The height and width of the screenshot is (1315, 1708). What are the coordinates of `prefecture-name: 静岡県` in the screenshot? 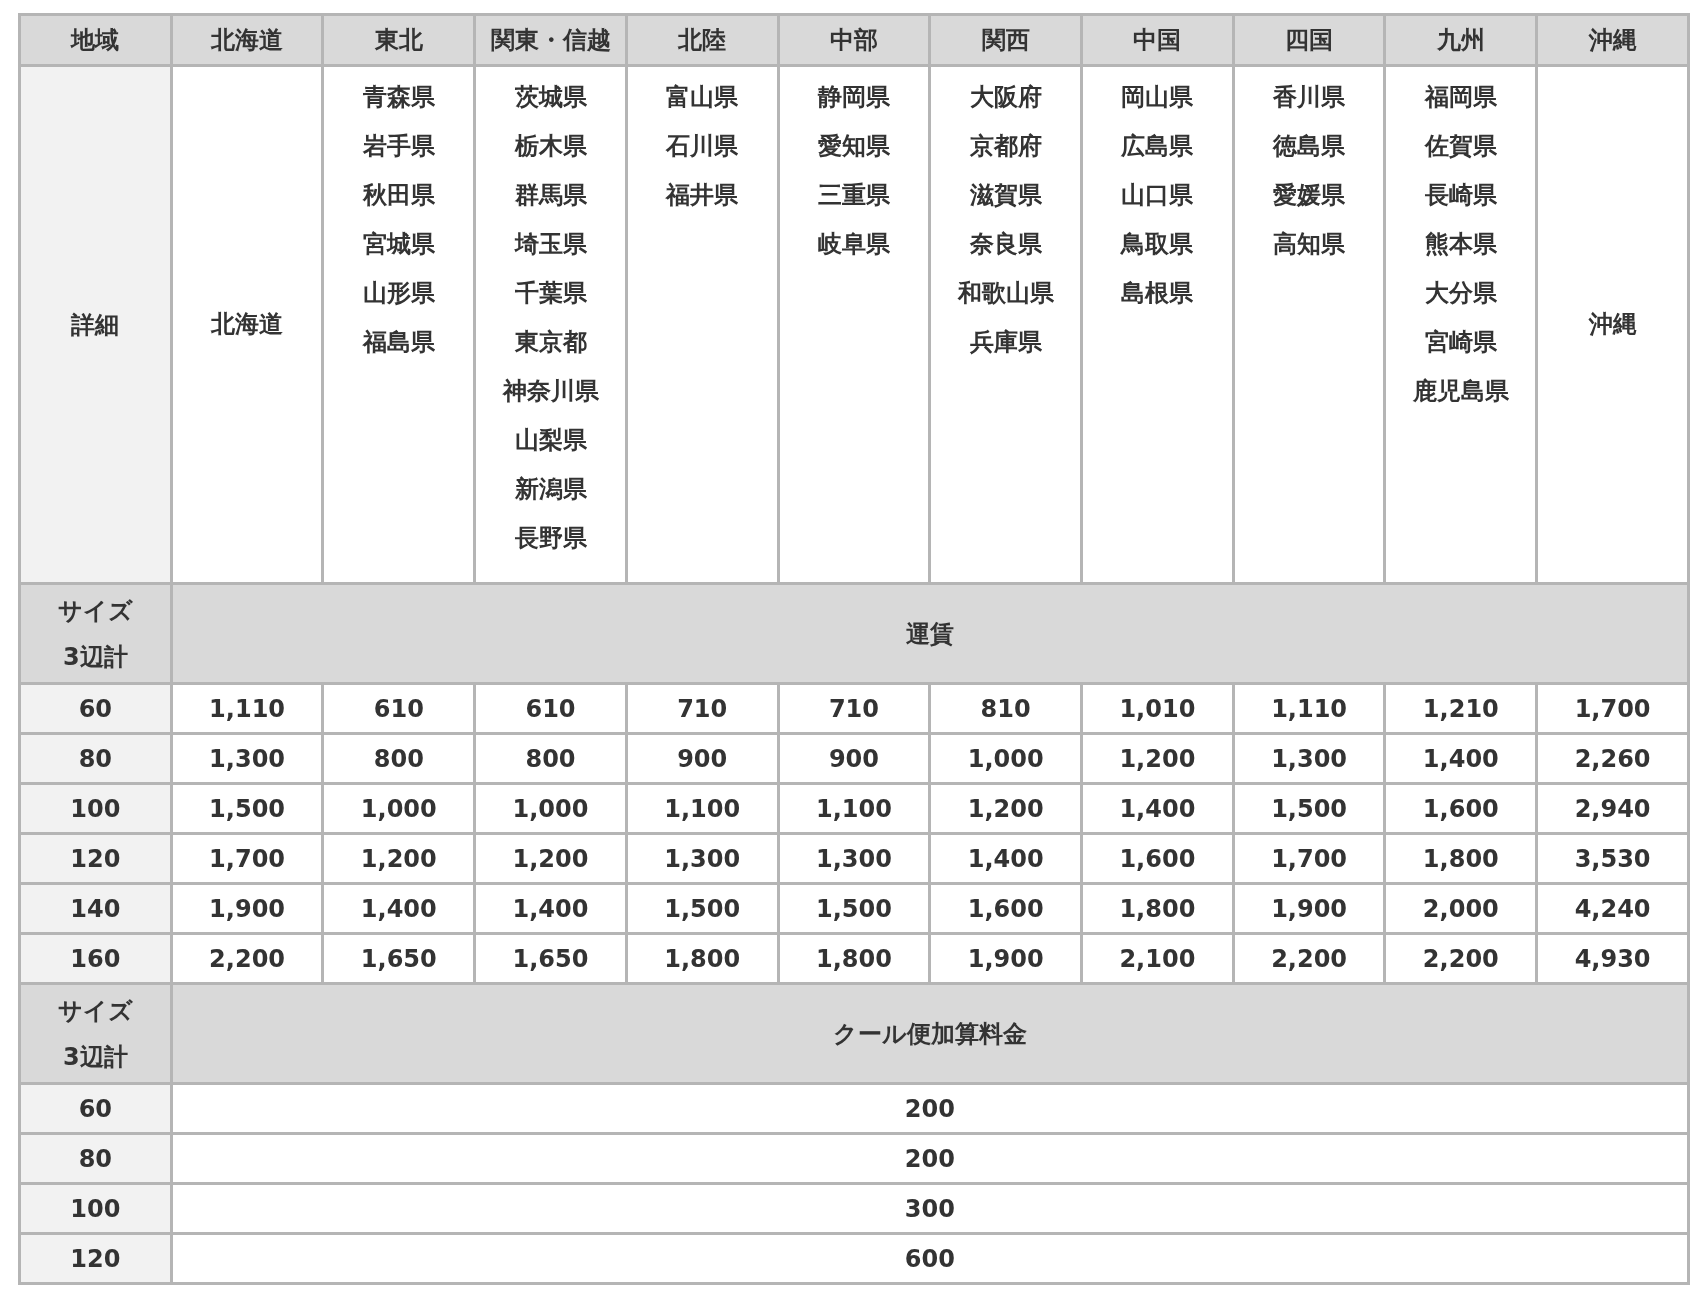 It's located at (853, 97).